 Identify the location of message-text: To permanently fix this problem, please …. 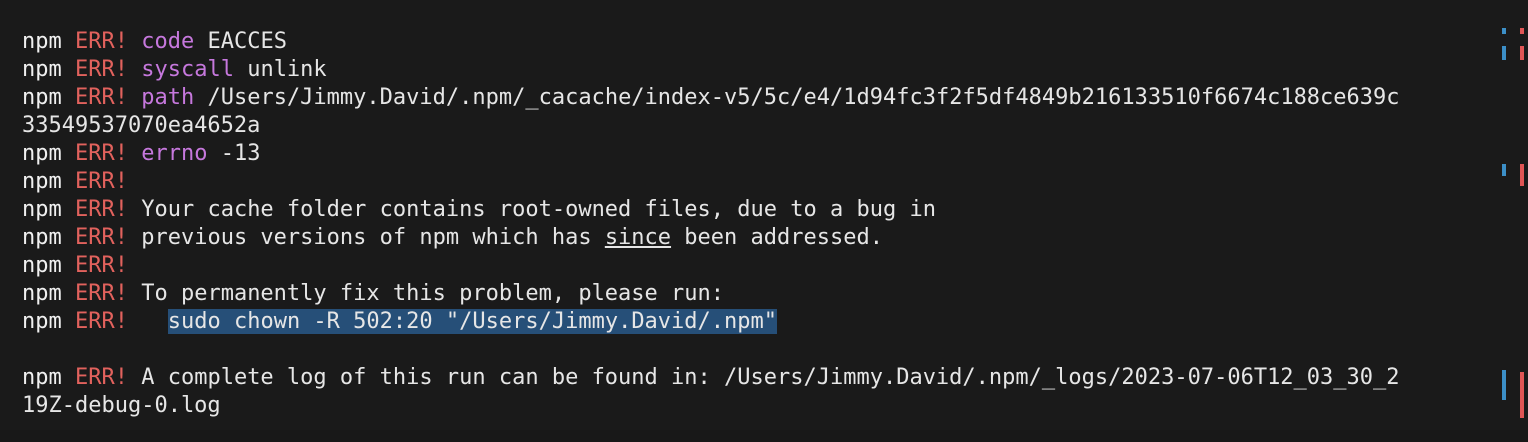
(426, 293).